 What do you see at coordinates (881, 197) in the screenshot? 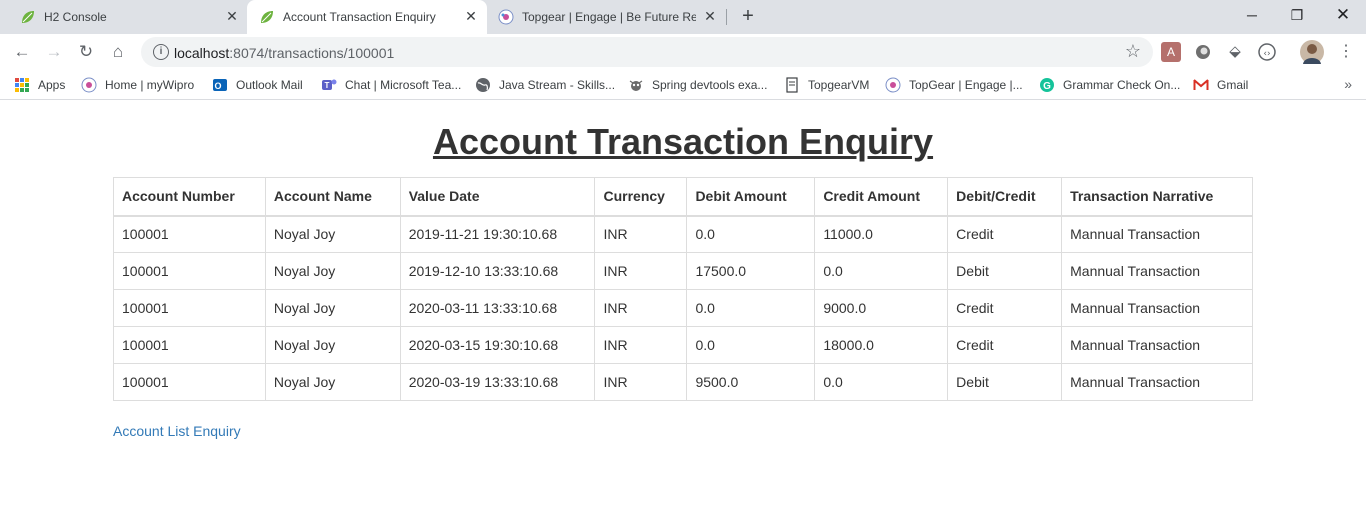
I see `column-header: Credit Amount` at bounding box center [881, 197].